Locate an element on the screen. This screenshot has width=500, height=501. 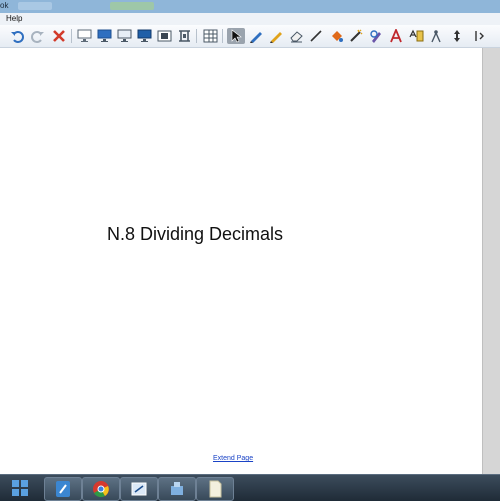
extend-page-link: Extend Page is located at coordinates (233, 458).